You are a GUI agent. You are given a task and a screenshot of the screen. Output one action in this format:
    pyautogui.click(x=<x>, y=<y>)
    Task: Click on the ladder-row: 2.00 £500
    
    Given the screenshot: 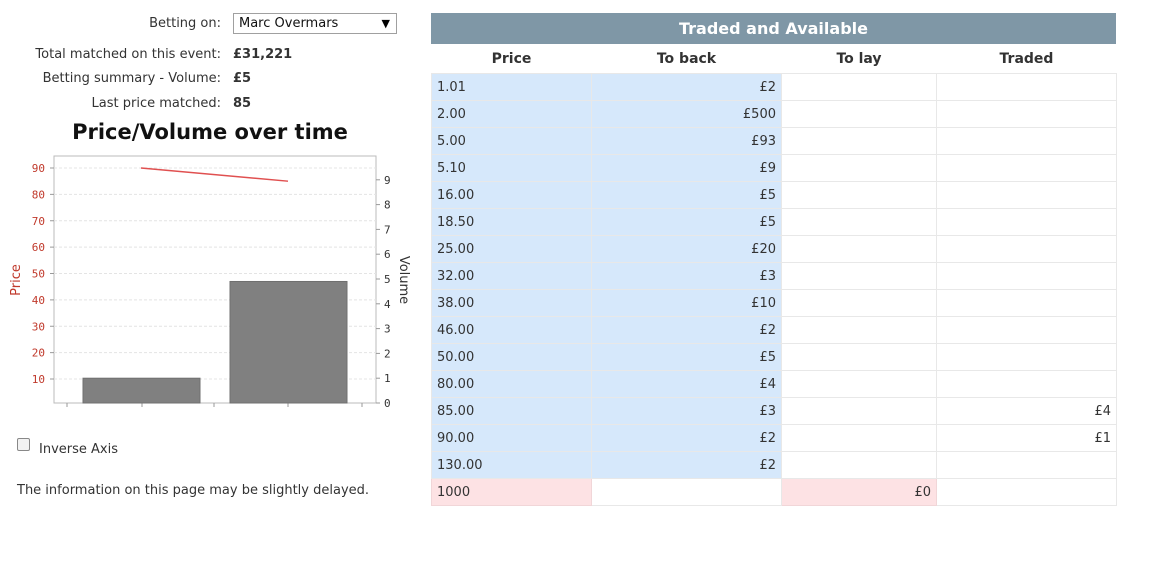 What is the action you would take?
    pyautogui.click(x=774, y=114)
    